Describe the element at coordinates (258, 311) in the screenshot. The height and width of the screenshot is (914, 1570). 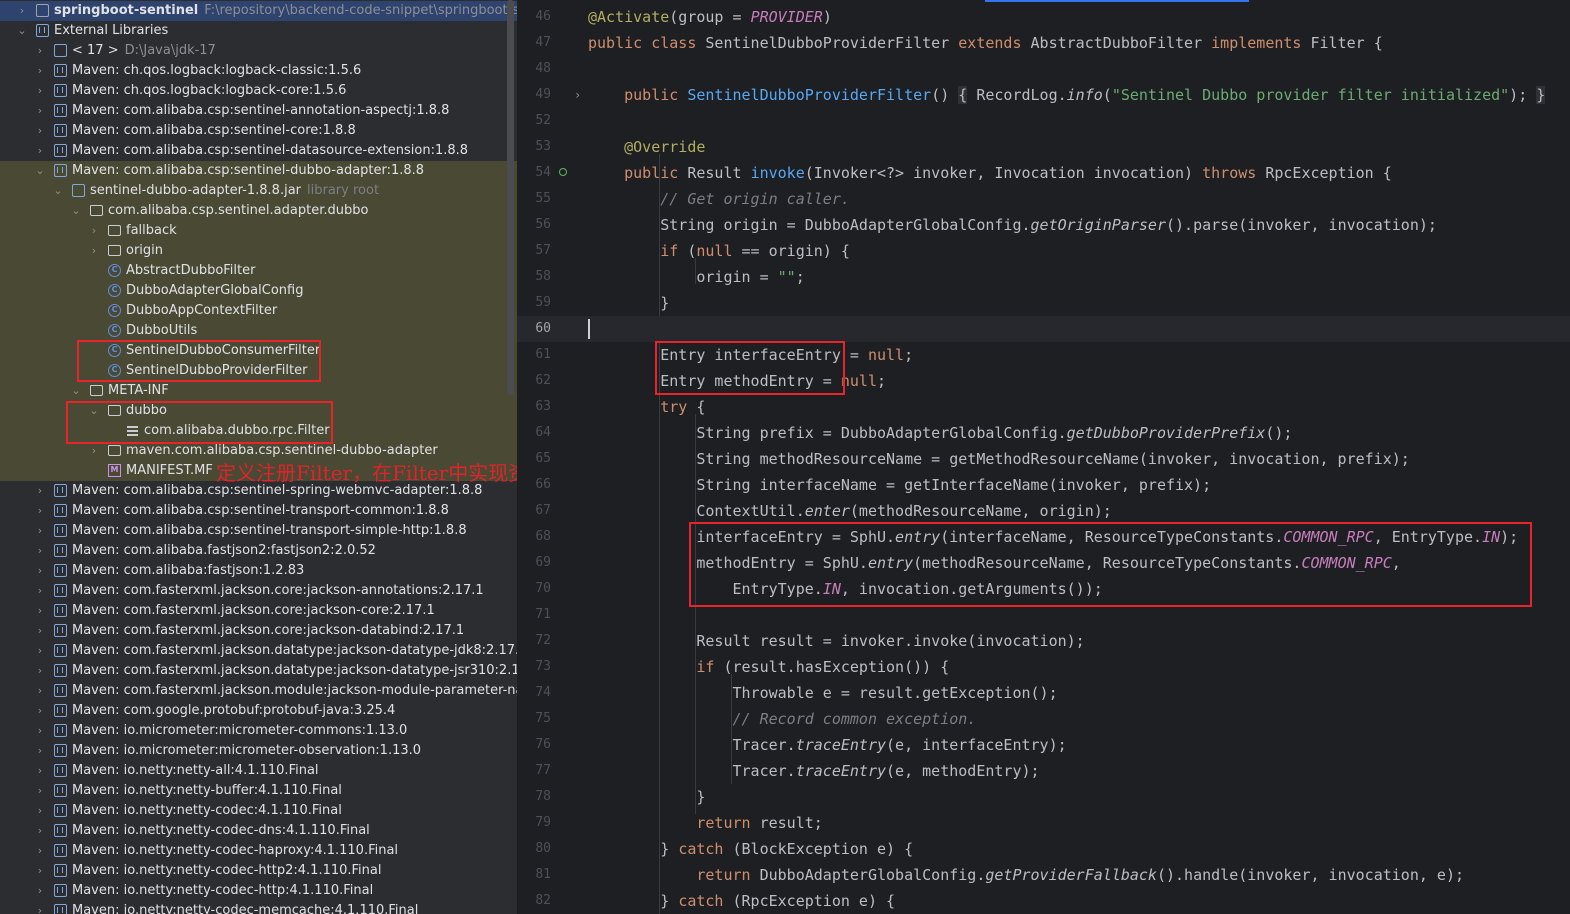
I see `tree-item: C DubboAppContextFilter` at that location.